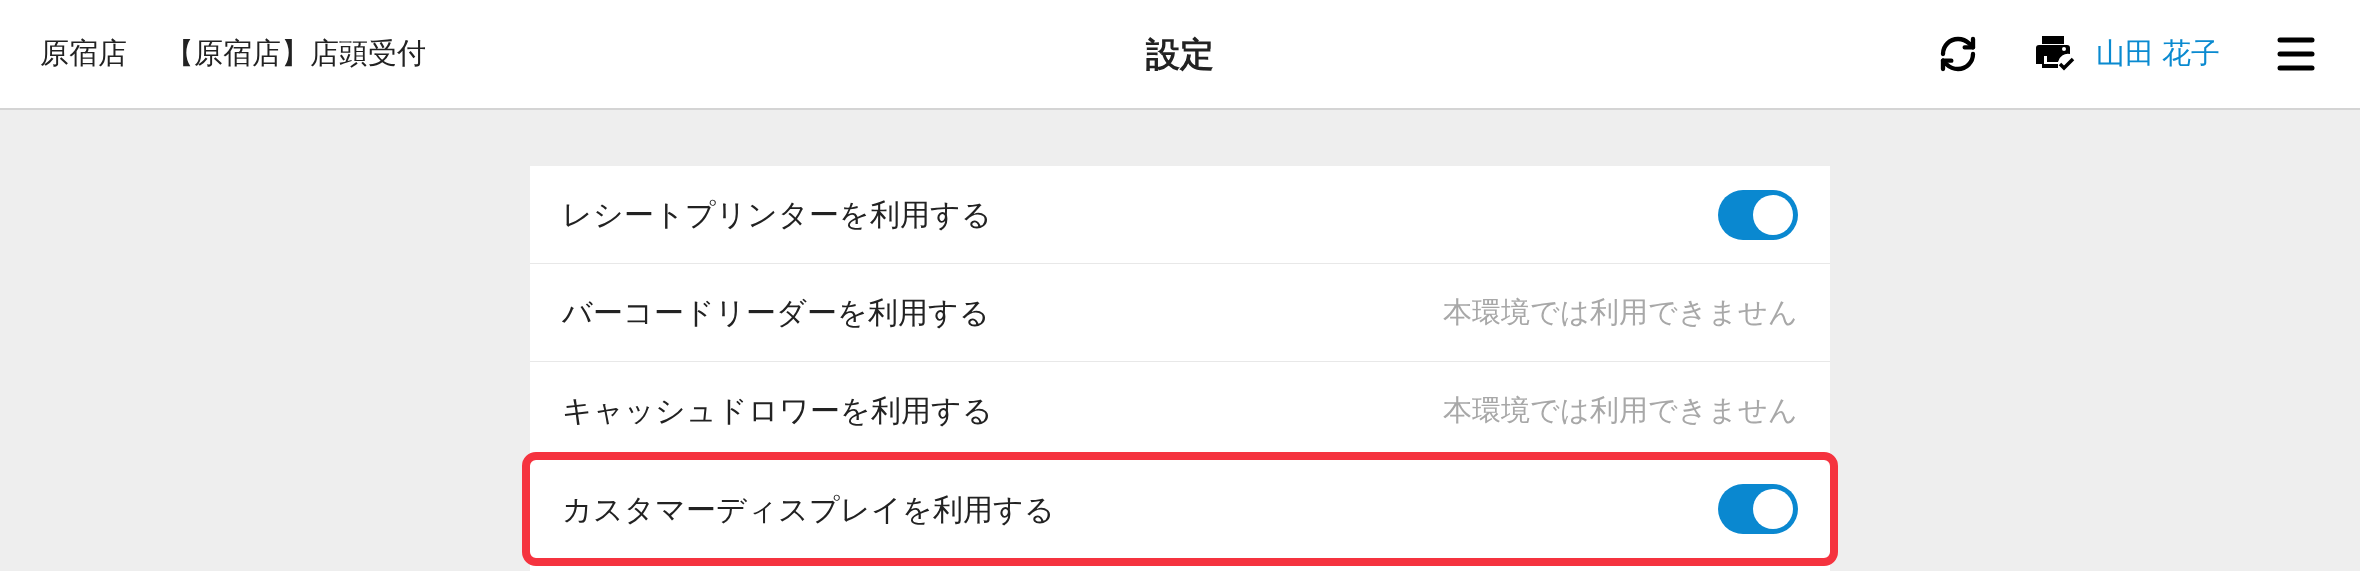  Describe the element at coordinates (808, 509) in the screenshot. I see `setting-label: カスタマーディスプレイを利用する` at that location.